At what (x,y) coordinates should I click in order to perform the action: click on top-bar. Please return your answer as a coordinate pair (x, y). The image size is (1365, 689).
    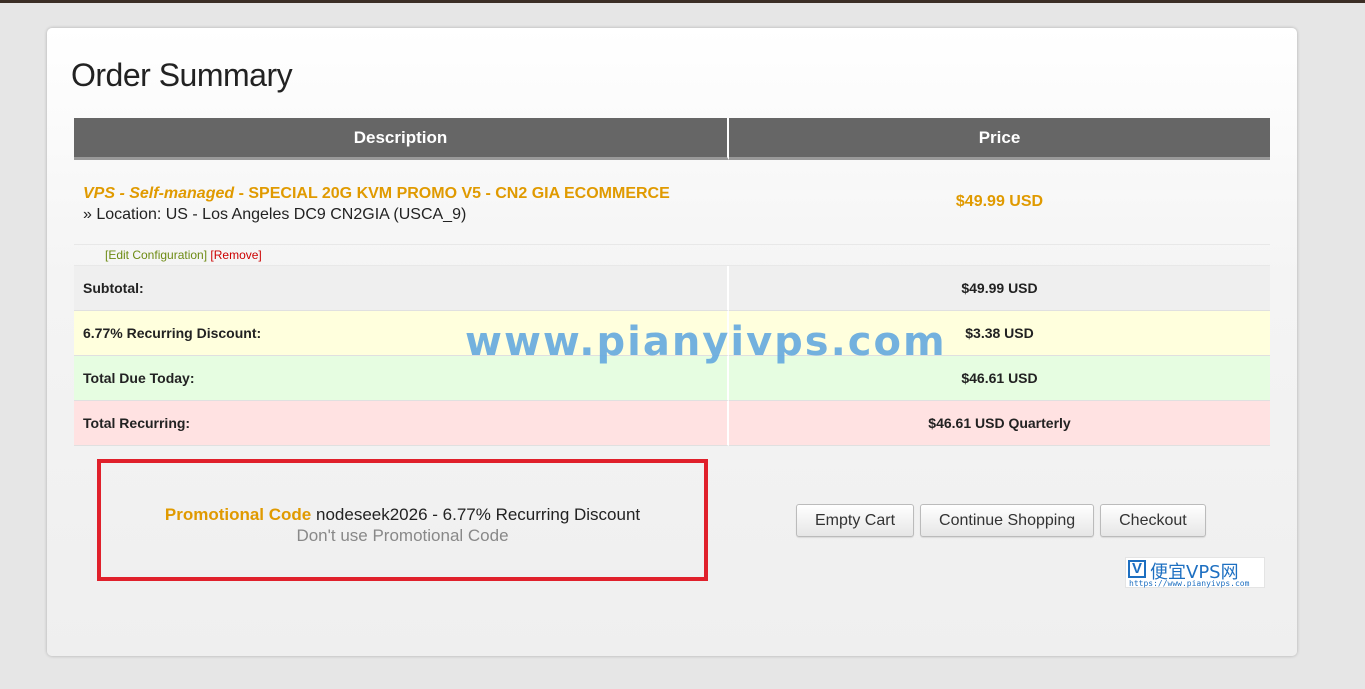
    Looking at the image, I should click on (682, 1).